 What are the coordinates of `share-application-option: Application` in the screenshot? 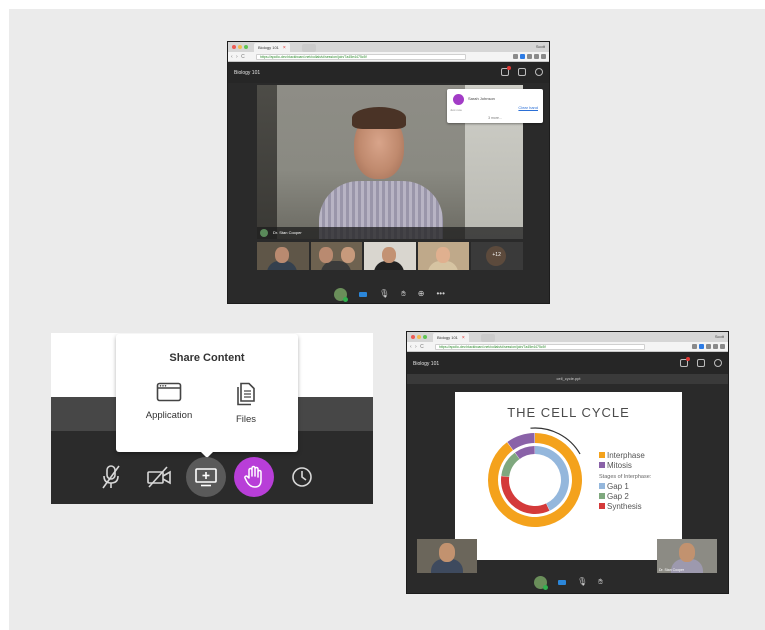 It's located at (169, 401).